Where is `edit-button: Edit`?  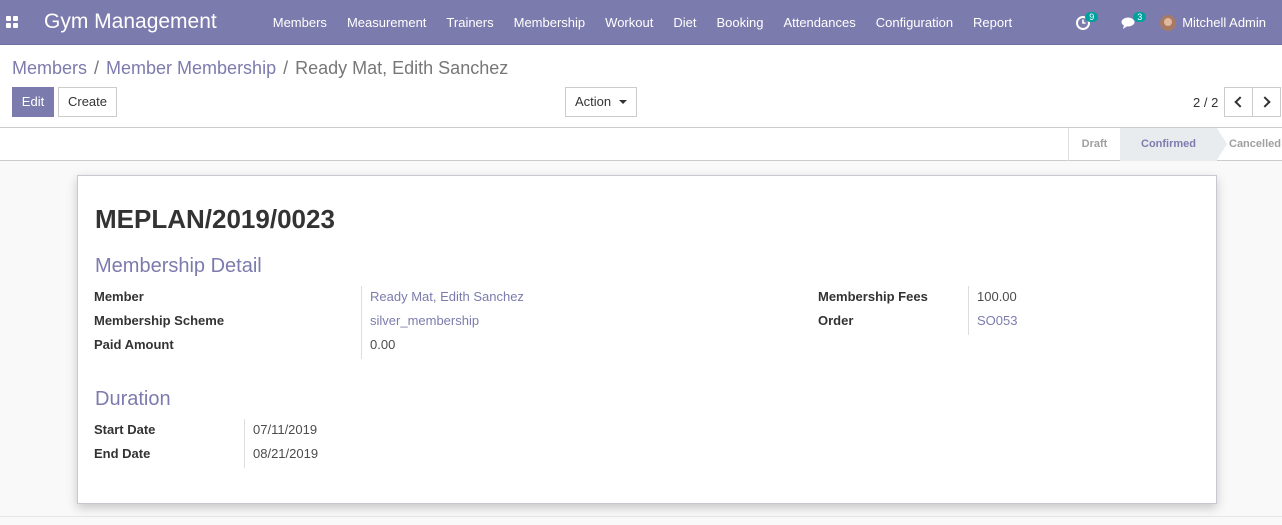 edit-button: Edit is located at coordinates (33, 102).